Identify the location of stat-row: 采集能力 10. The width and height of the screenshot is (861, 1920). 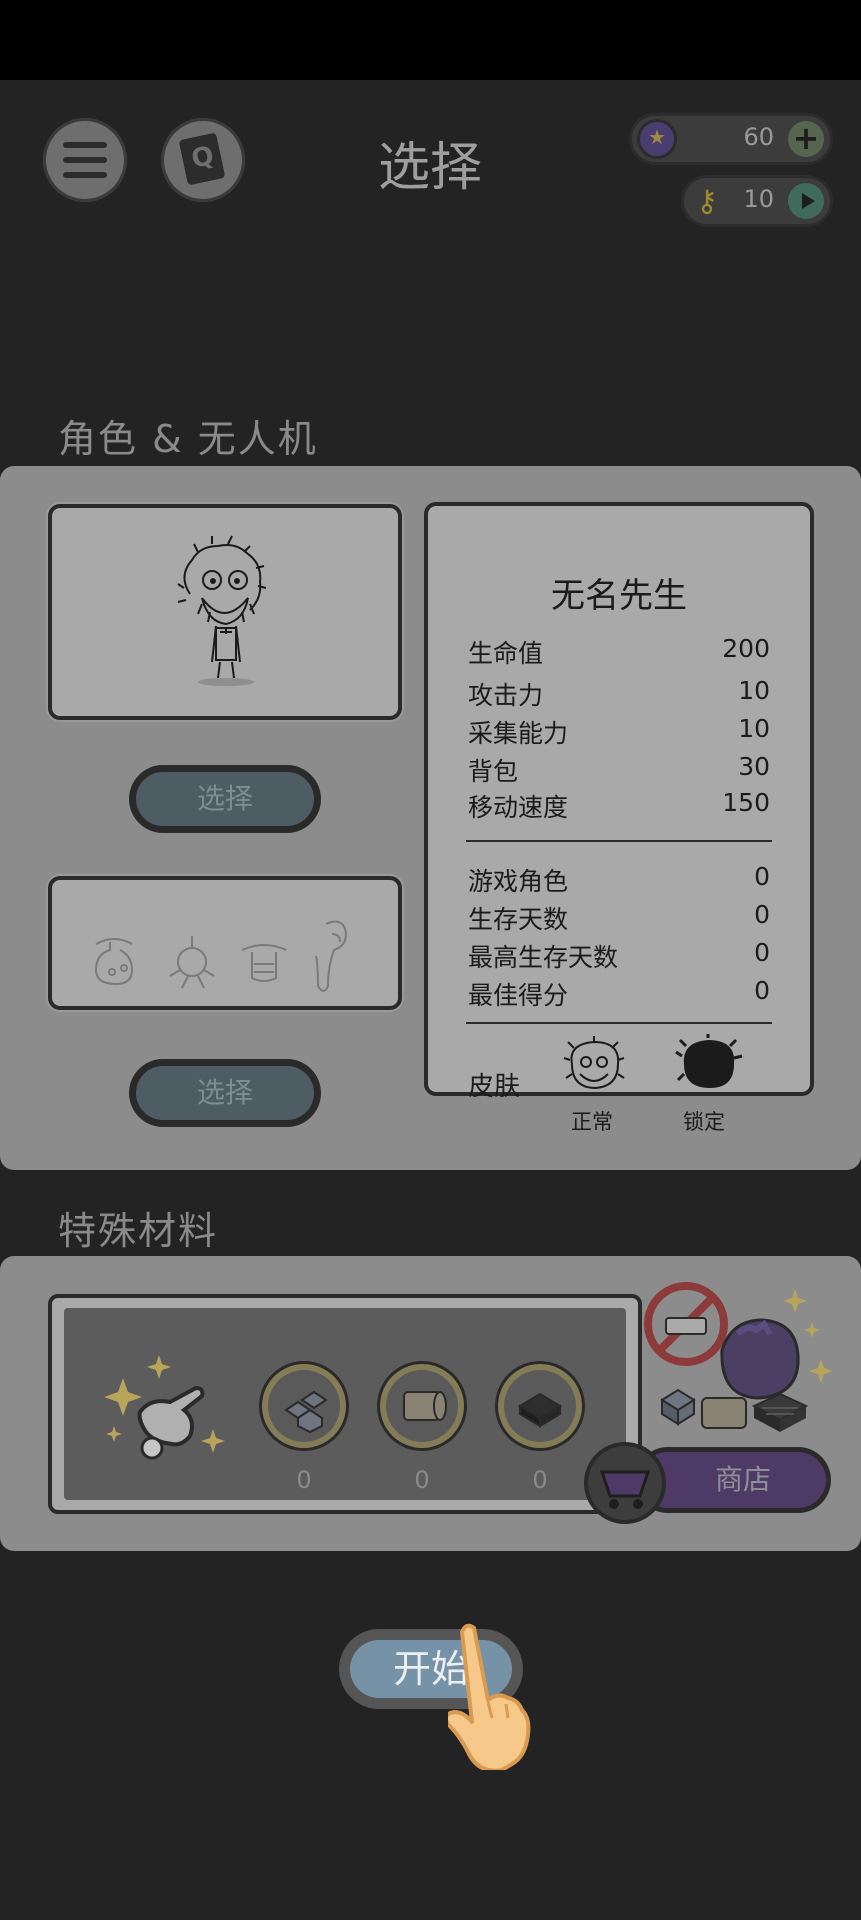
(619, 732).